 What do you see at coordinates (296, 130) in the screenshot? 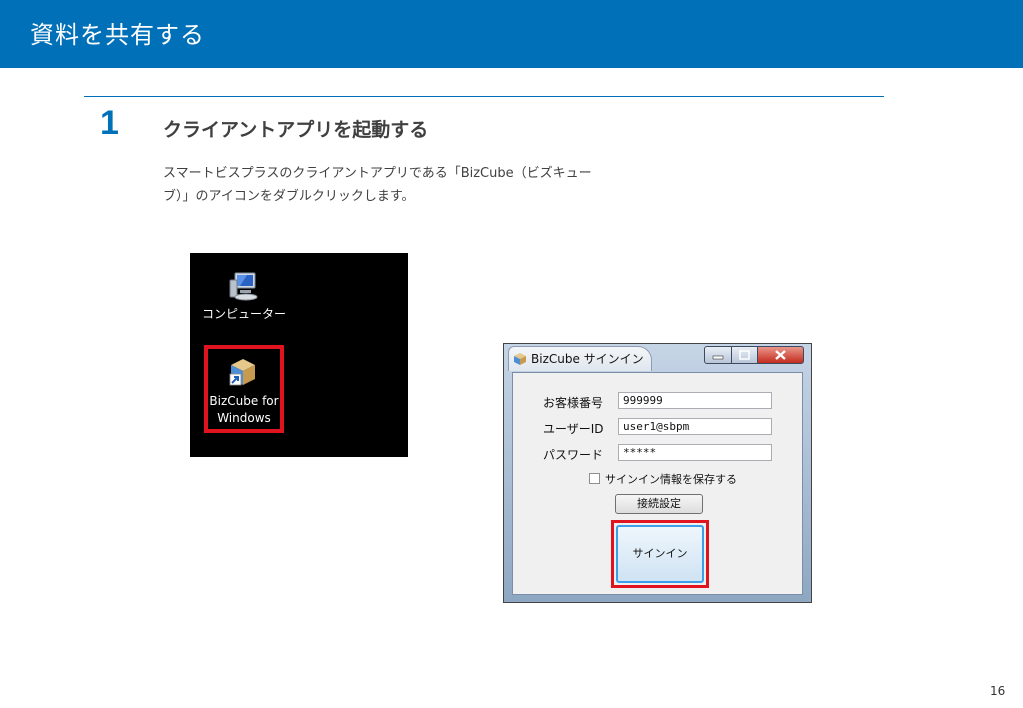
I see `step-title: クライアントアプリを起動する` at bounding box center [296, 130].